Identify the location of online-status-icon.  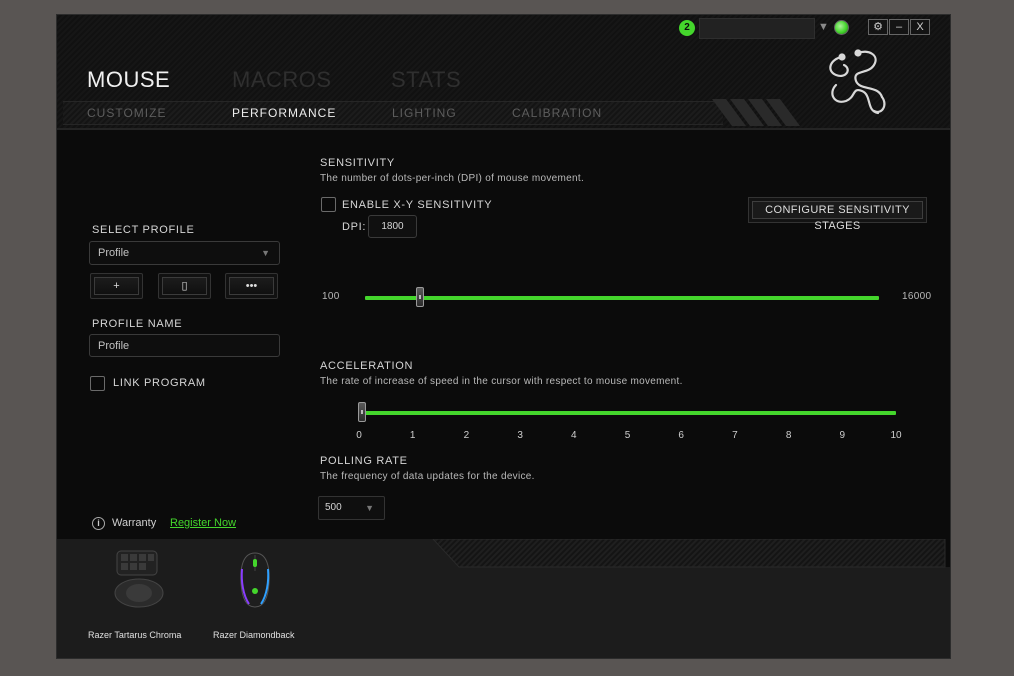
(841, 27).